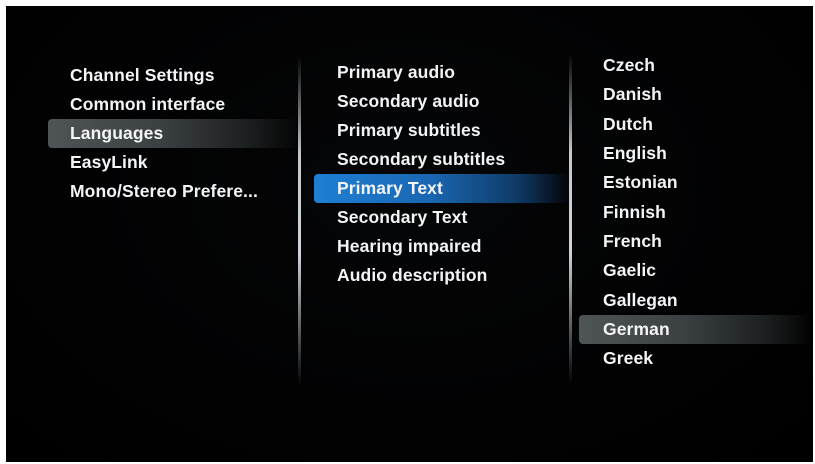 The image size is (815, 464). What do you see at coordinates (173, 75) in the screenshot?
I see `menu-item-channel-settings: Channel Settings` at bounding box center [173, 75].